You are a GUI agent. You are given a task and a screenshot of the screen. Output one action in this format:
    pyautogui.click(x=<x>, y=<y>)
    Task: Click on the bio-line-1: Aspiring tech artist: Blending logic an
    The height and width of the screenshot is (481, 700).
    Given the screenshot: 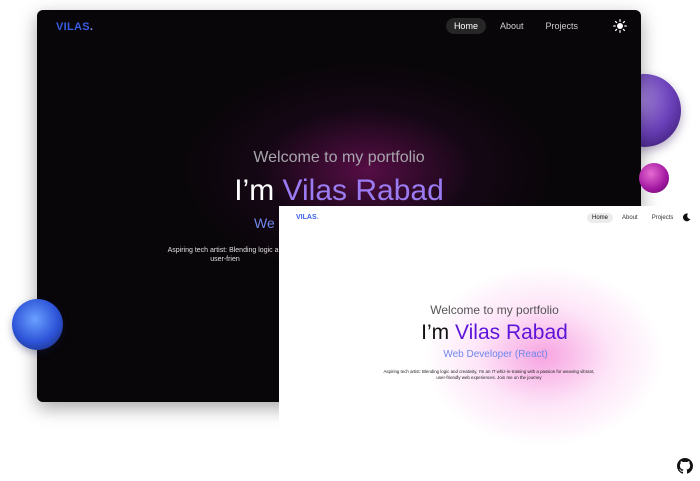 What is the action you would take?
    pyautogui.click(x=225, y=250)
    